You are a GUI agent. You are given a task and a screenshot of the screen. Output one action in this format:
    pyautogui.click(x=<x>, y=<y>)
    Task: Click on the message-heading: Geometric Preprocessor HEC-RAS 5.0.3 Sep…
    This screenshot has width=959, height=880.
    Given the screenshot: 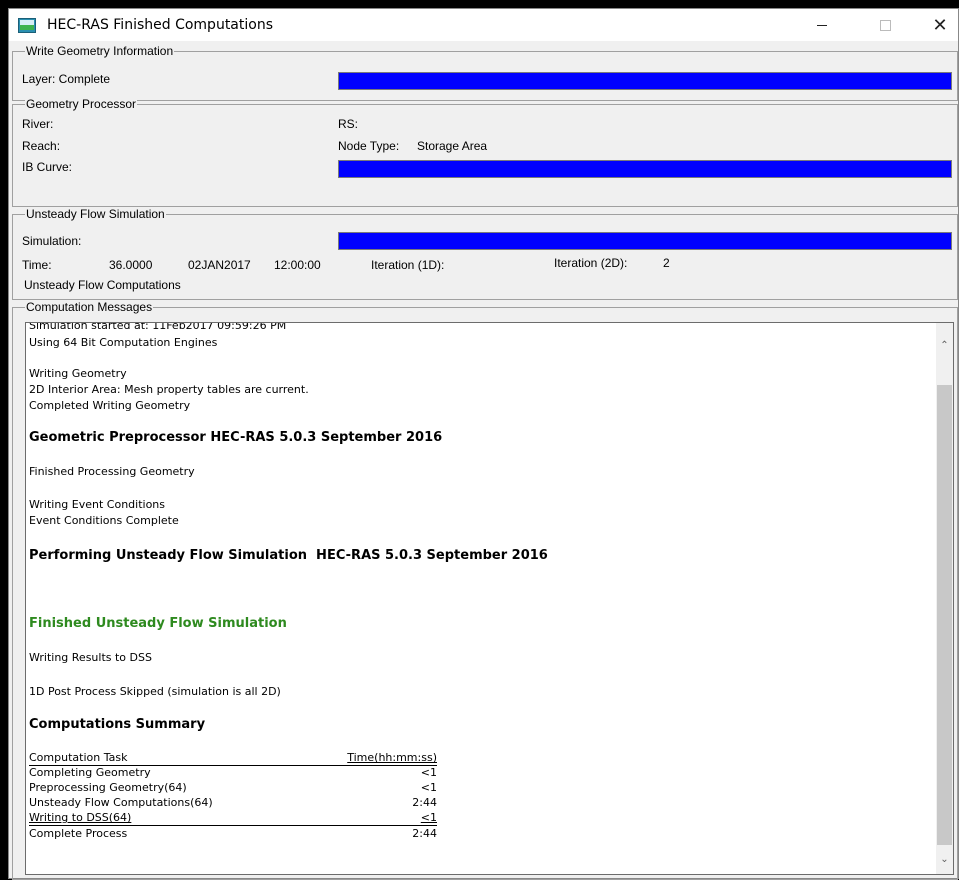 What is the action you would take?
    pyautogui.click(x=236, y=437)
    